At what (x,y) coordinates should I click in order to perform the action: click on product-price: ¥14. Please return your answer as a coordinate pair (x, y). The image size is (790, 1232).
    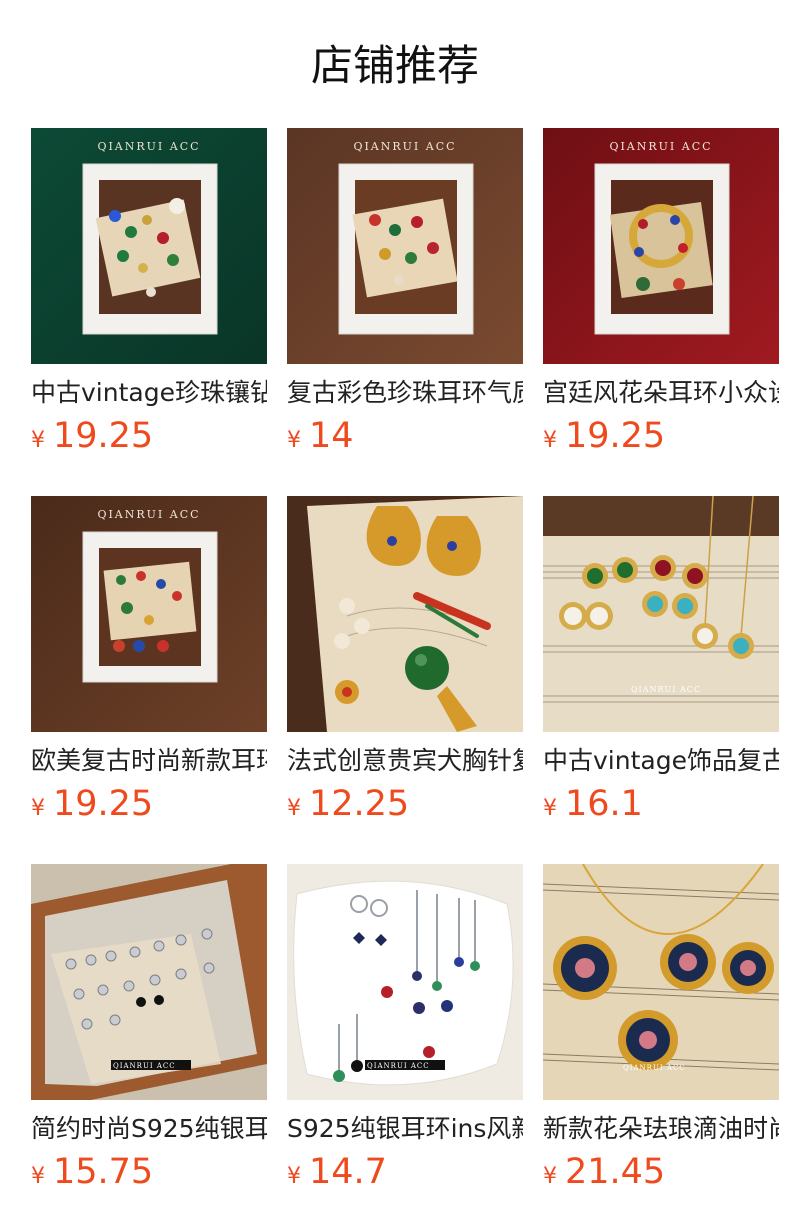
    Looking at the image, I should click on (320, 436).